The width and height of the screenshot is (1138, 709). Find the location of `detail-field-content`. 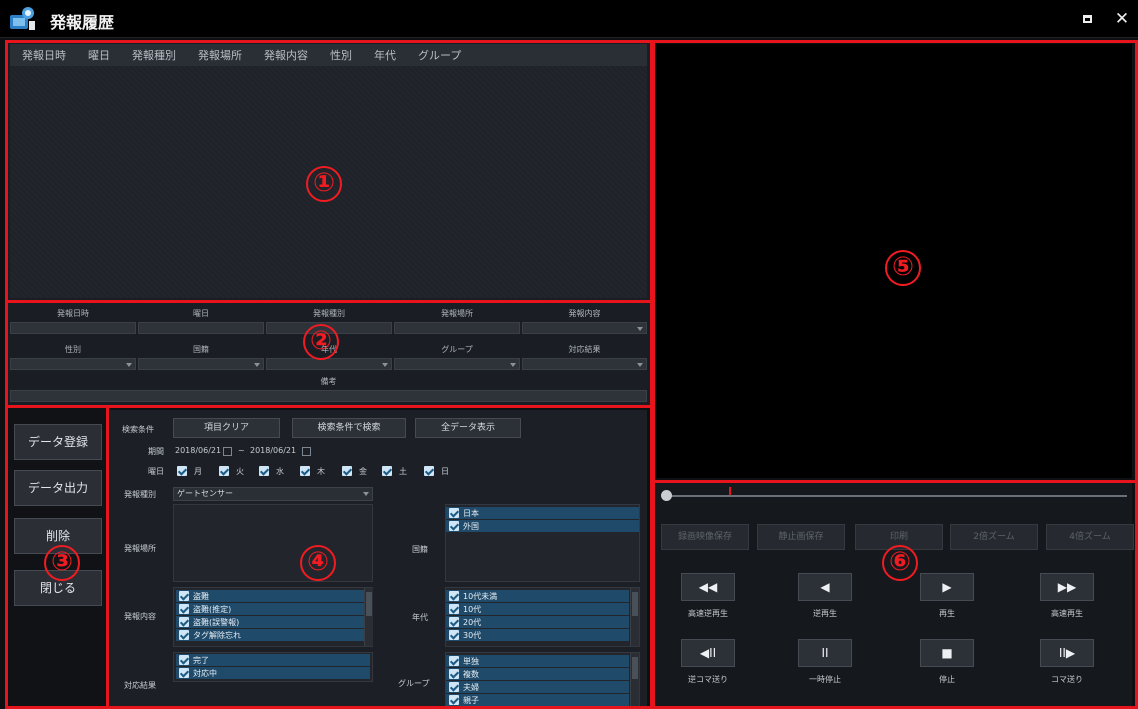

detail-field-content is located at coordinates (584, 328).